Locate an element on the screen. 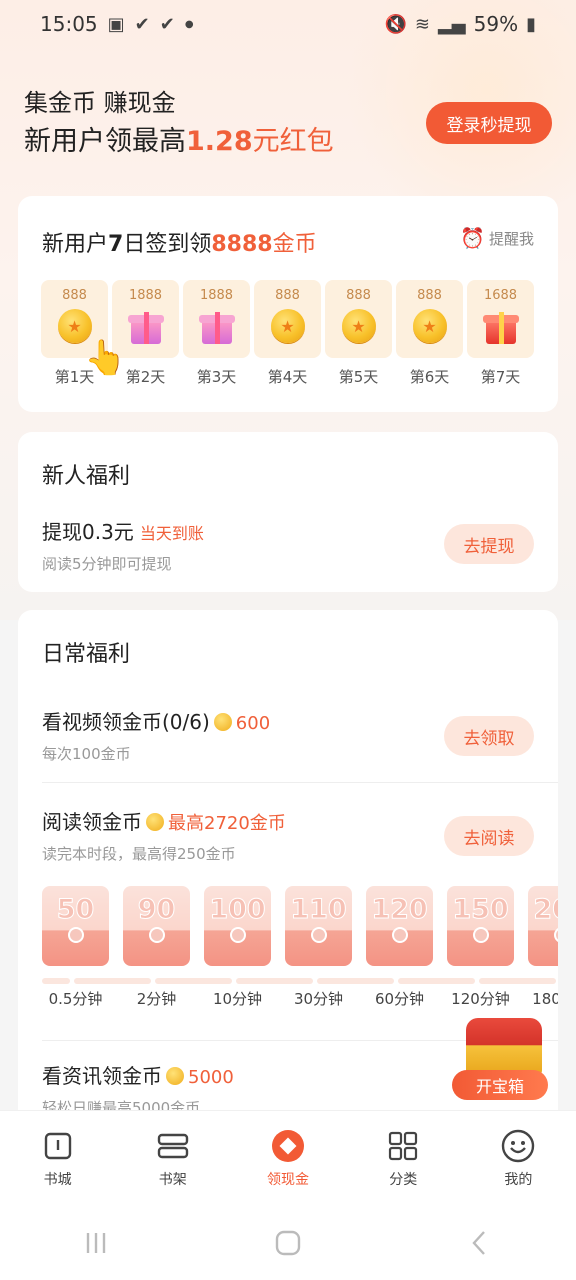 This screenshot has width=576, height=1280. newbie-benefits-card: 新人福利 提现0.3元 当天到账 阅读5分钟即可提现 去提现 is located at coordinates (288, 512).